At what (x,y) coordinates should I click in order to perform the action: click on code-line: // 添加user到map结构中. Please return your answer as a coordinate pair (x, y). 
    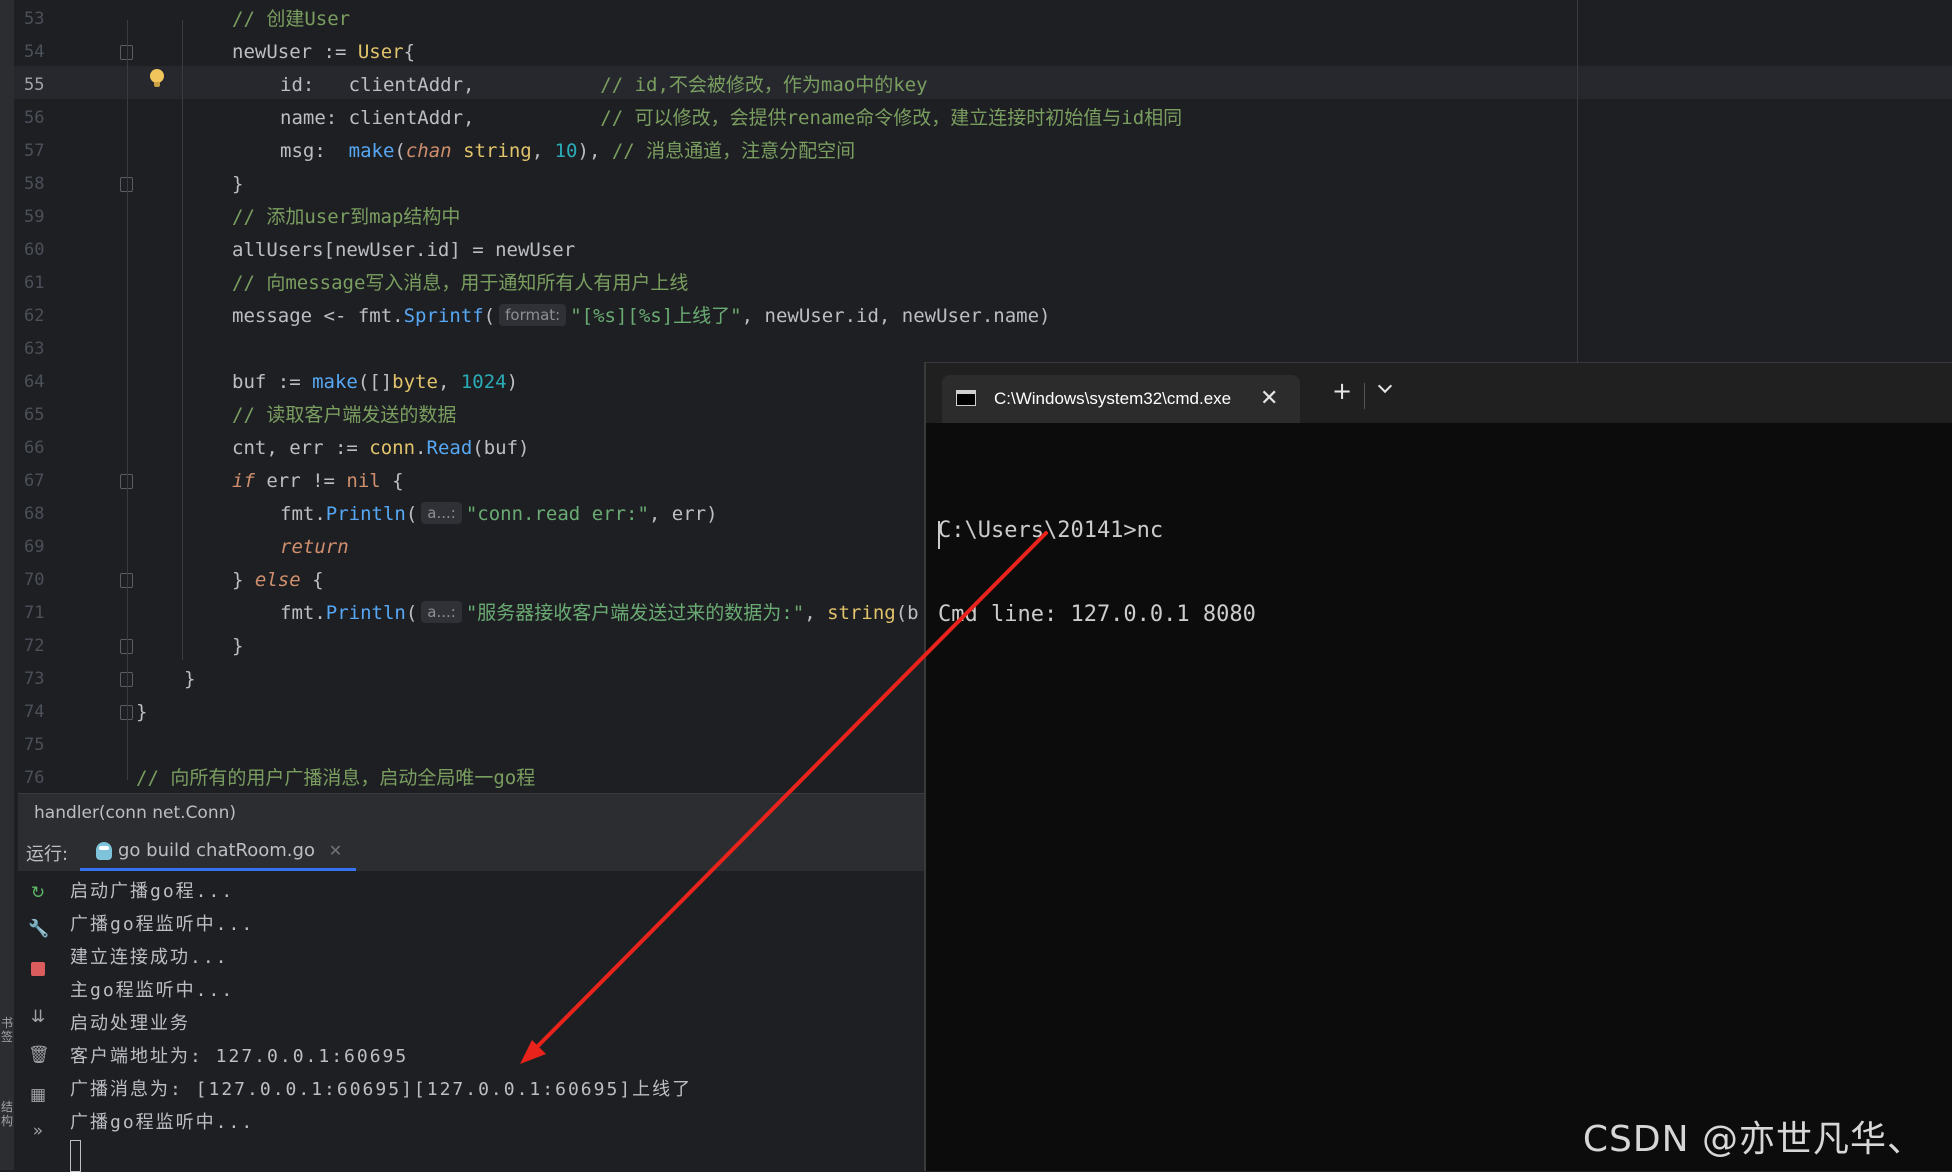
    Looking at the image, I should click on (346, 217).